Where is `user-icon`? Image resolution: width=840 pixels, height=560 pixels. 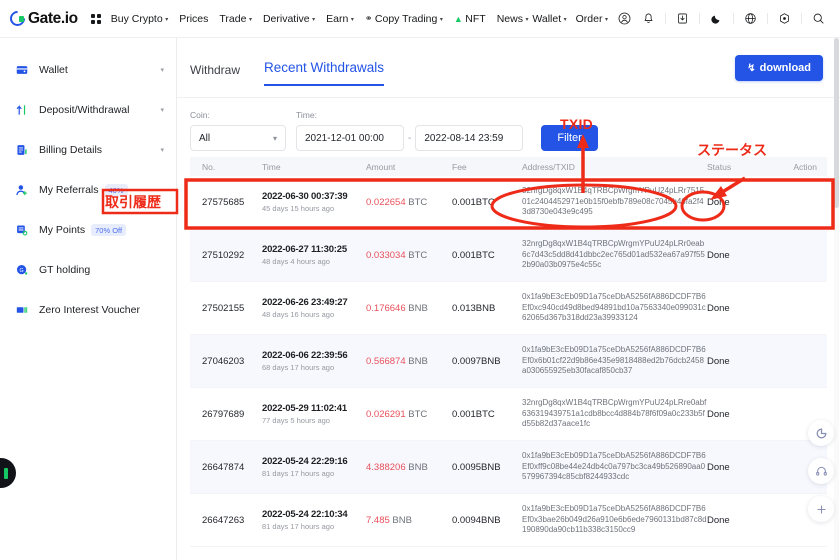 user-icon is located at coordinates (624, 18).